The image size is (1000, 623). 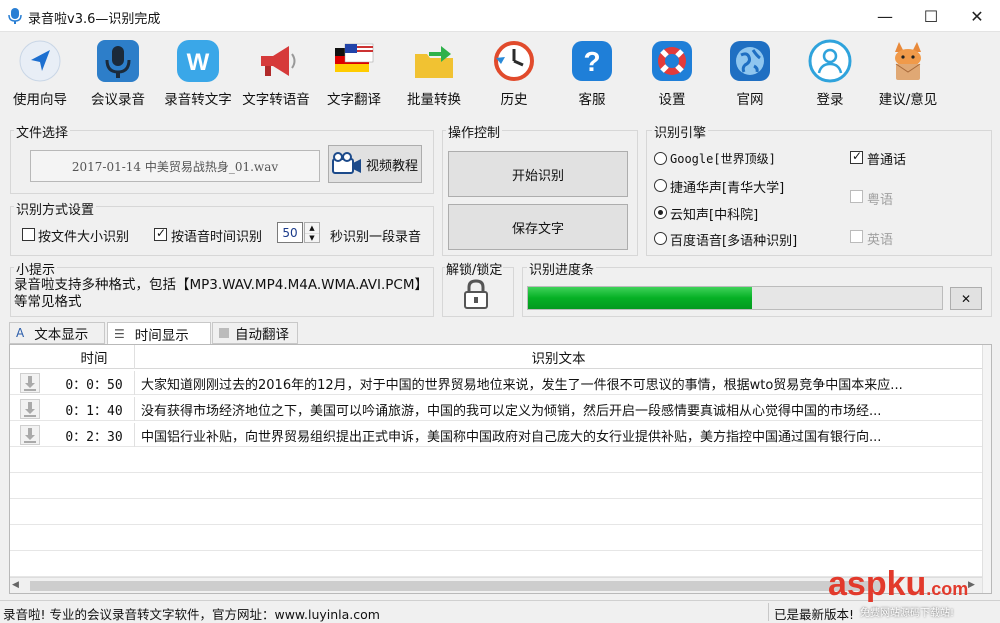 What do you see at coordinates (159, 333) in the screenshot?
I see `tab-time-display: ☰ 时间显示` at bounding box center [159, 333].